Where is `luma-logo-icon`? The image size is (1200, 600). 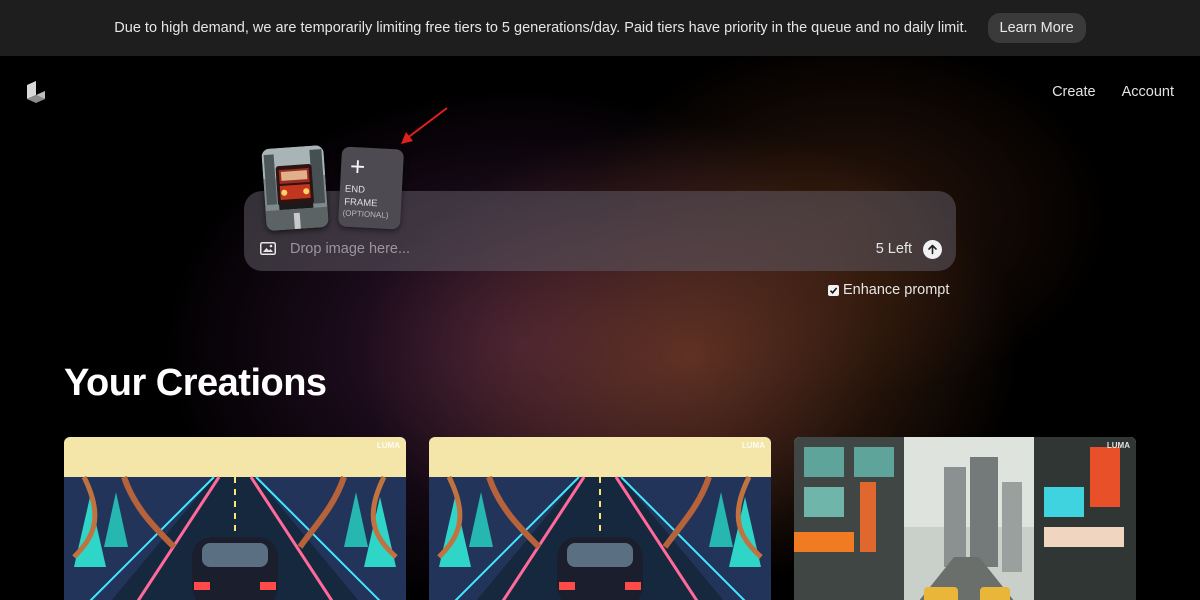
luma-logo-icon is located at coordinates (36, 93).